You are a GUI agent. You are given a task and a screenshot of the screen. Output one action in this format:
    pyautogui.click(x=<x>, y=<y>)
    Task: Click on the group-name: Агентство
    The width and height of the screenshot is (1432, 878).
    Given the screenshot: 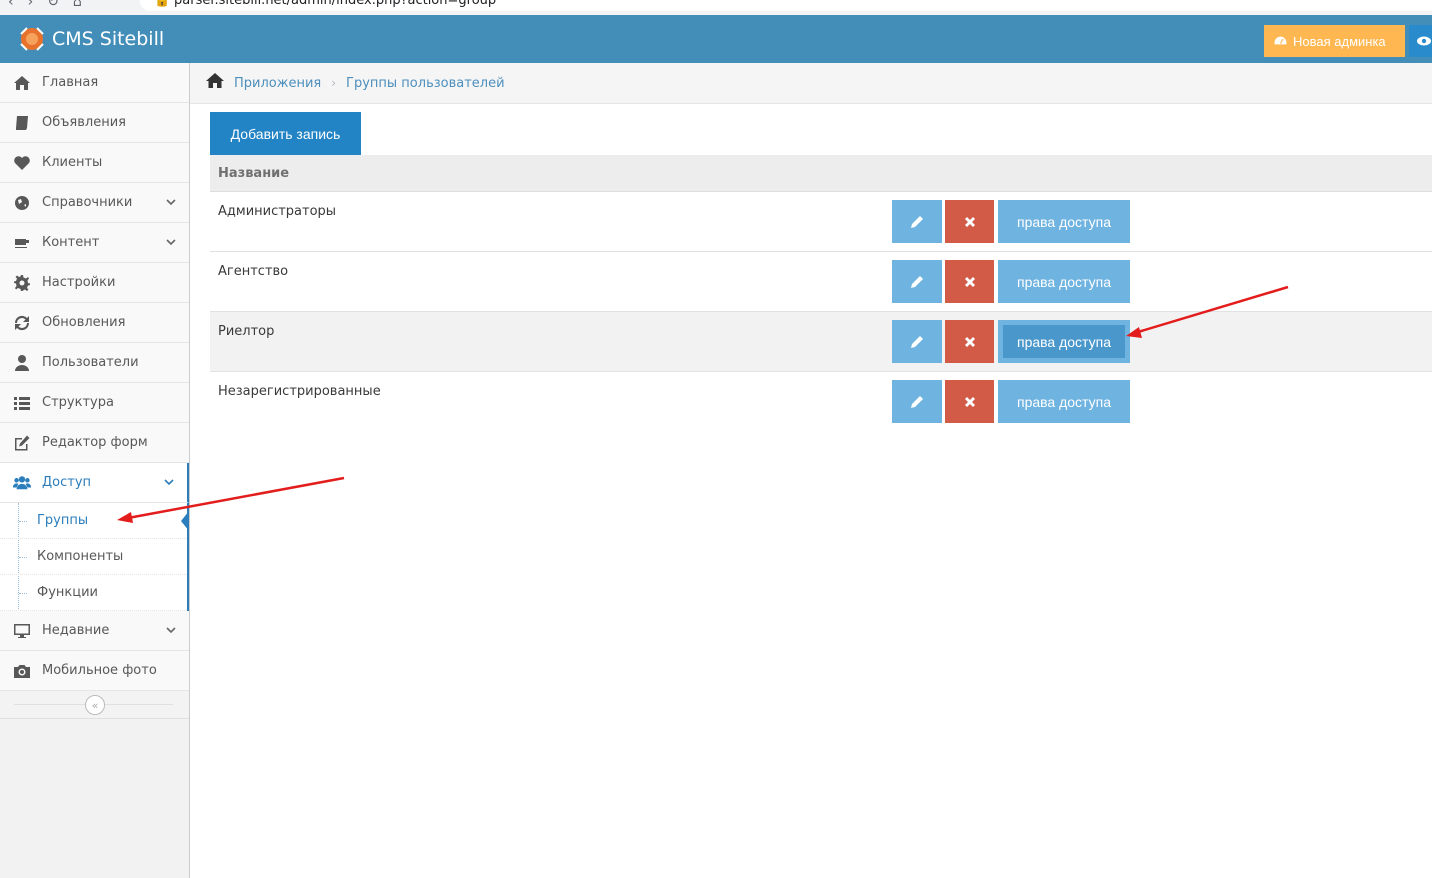 What is the action you would take?
    pyautogui.click(x=253, y=271)
    